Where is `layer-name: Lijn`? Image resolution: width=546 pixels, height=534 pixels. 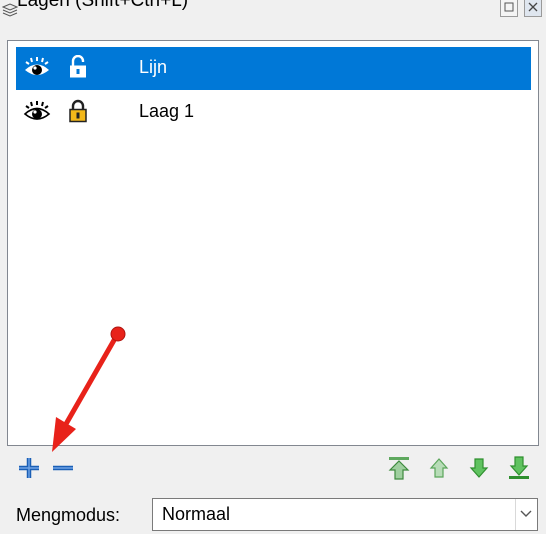 layer-name: Lijn is located at coordinates (153, 67).